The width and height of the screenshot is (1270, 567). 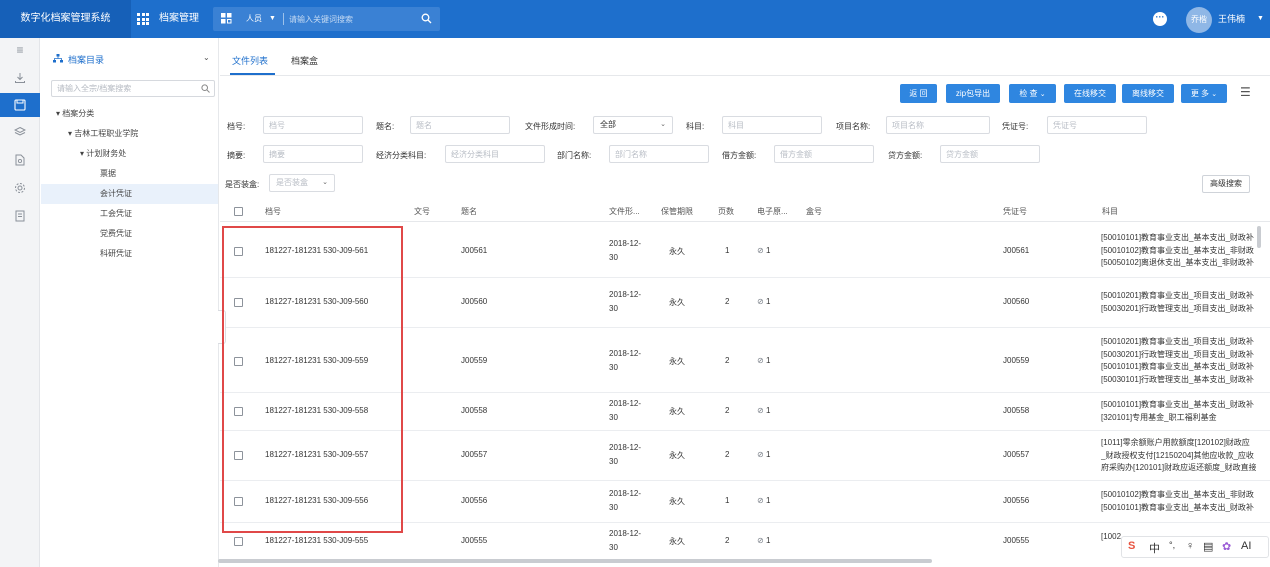 What do you see at coordinates (1160, 19) in the screenshot?
I see `message-icon: ···` at bounding box center [1160, 19].